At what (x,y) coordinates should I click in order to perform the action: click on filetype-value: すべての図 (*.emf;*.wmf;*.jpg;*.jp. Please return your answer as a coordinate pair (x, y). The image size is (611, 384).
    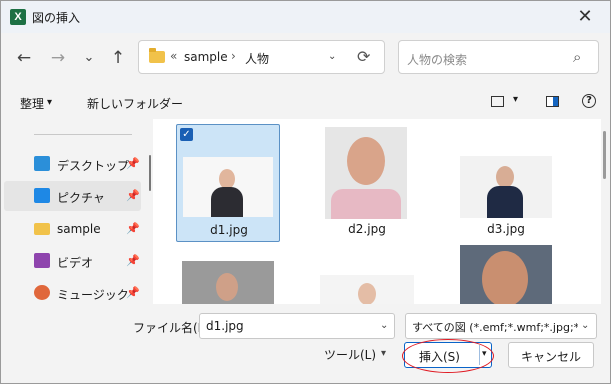
    Looking at the image, I should click on (495, 327).